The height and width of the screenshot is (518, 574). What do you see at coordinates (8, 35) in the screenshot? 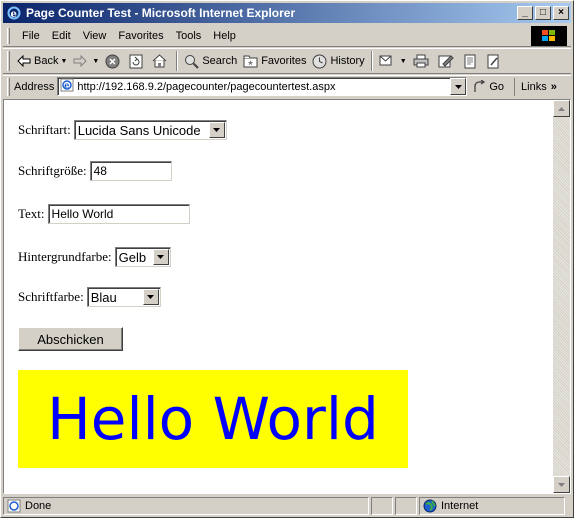
I see `menubar-grip` at bounding box center [8, 35].